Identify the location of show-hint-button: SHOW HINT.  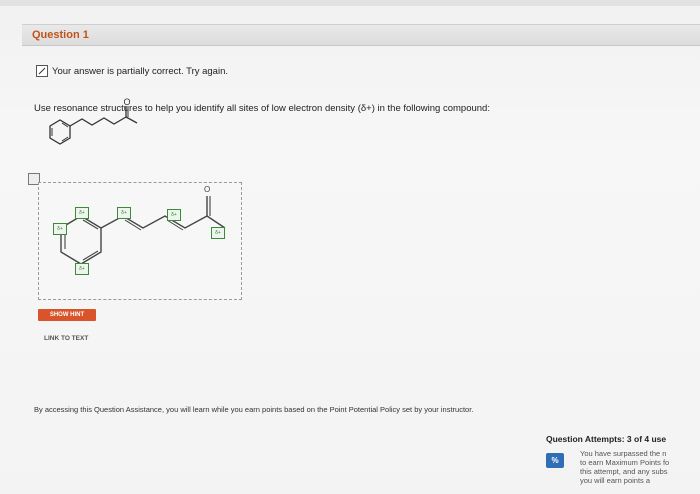
(67, 315).